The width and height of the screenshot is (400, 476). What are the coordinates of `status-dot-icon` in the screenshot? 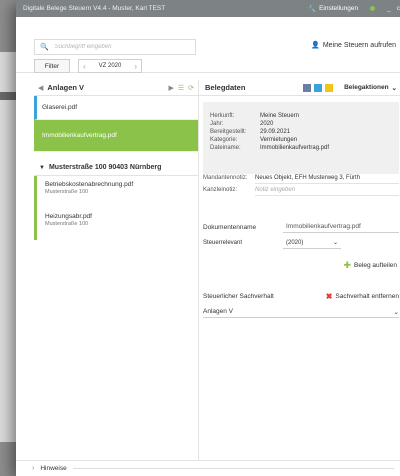 It's located at (373, 8).